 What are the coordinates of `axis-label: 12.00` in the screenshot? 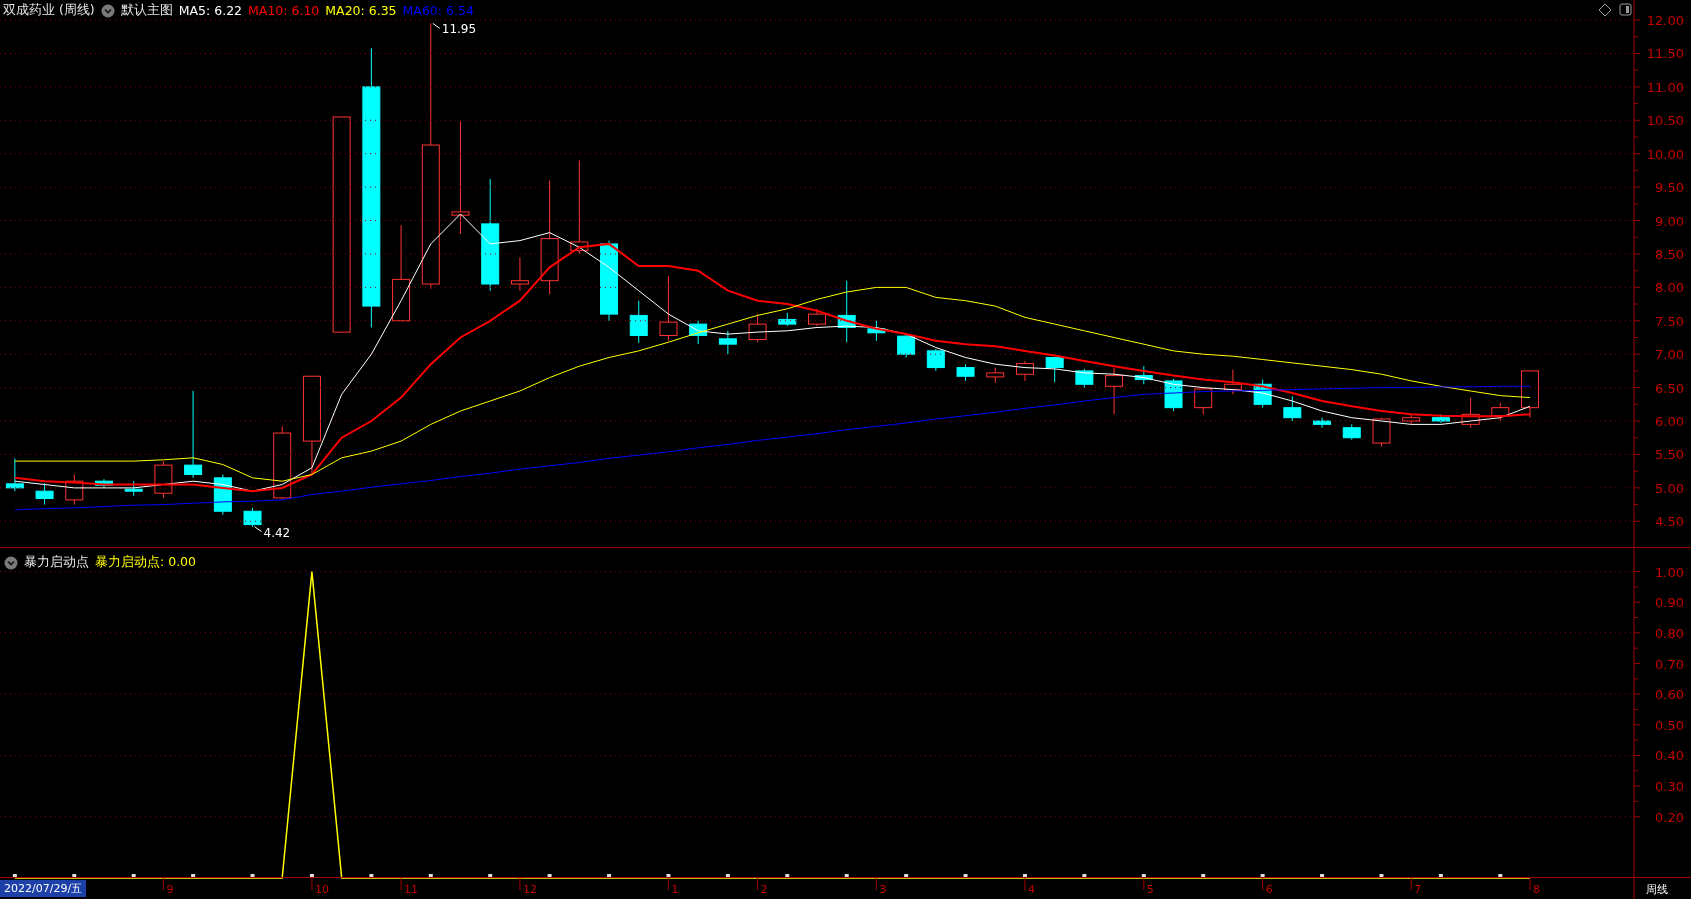 It's located at (1665, 21).